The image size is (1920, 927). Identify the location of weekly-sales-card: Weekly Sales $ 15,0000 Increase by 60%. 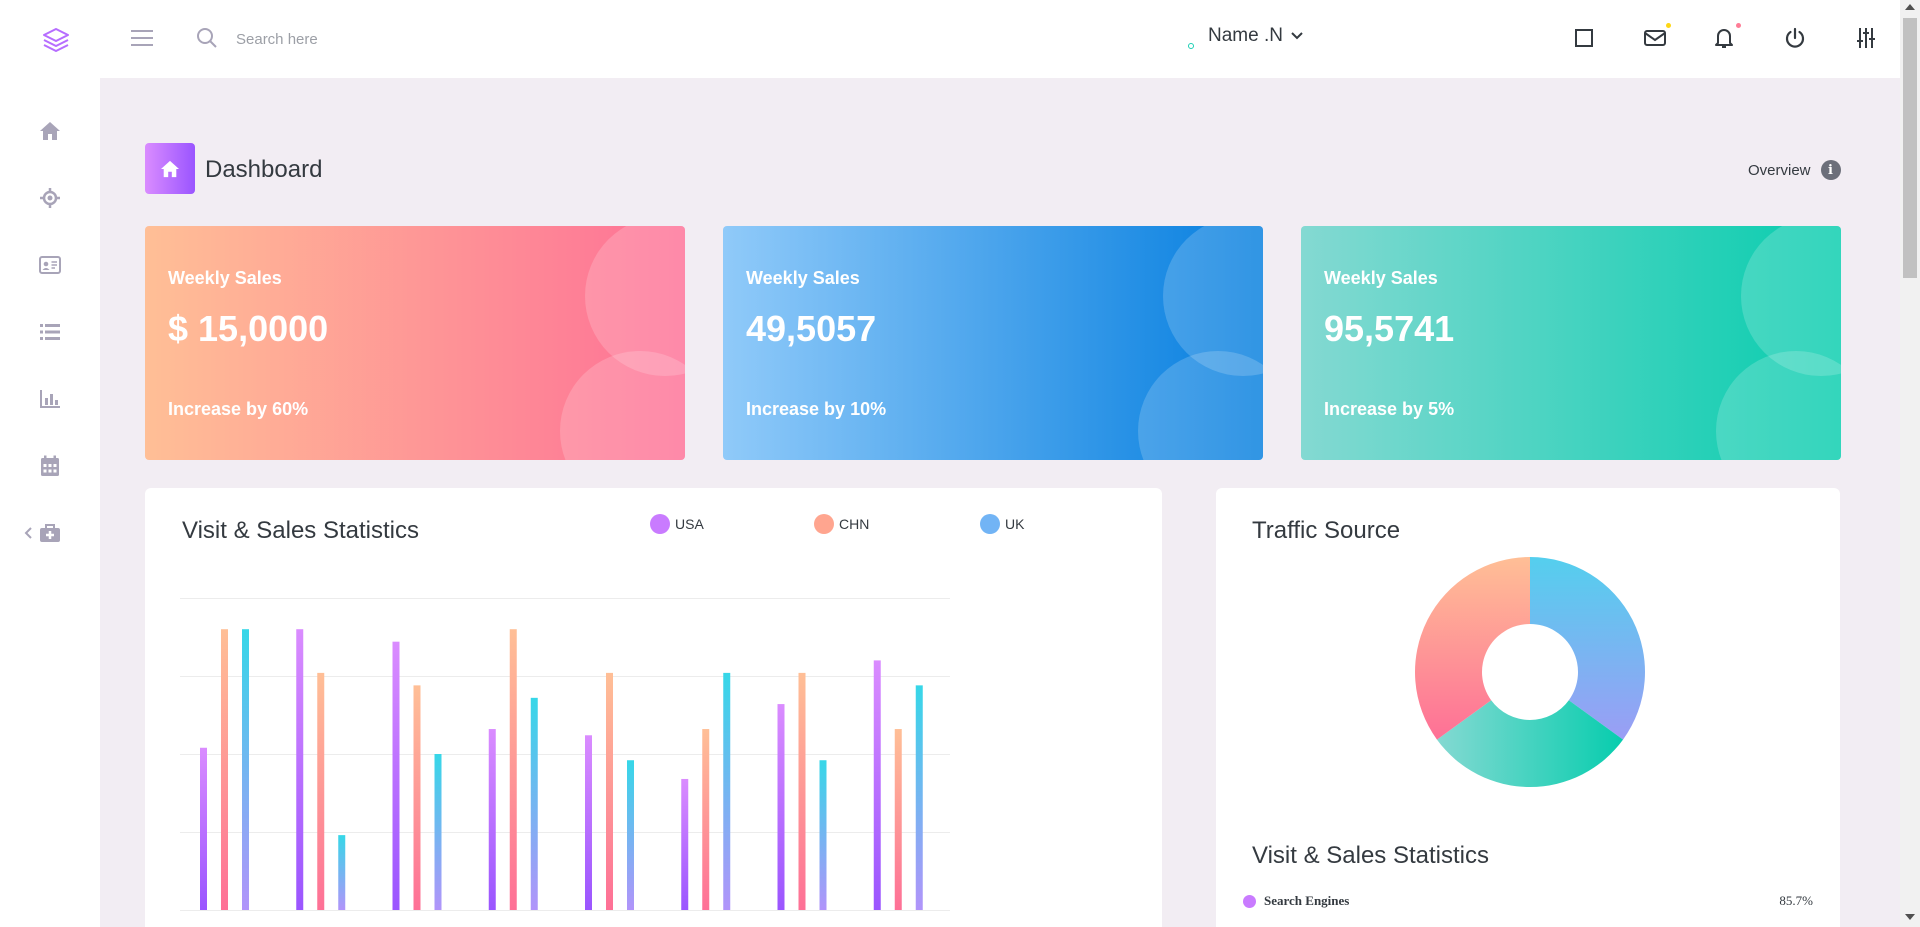
(415, 343).